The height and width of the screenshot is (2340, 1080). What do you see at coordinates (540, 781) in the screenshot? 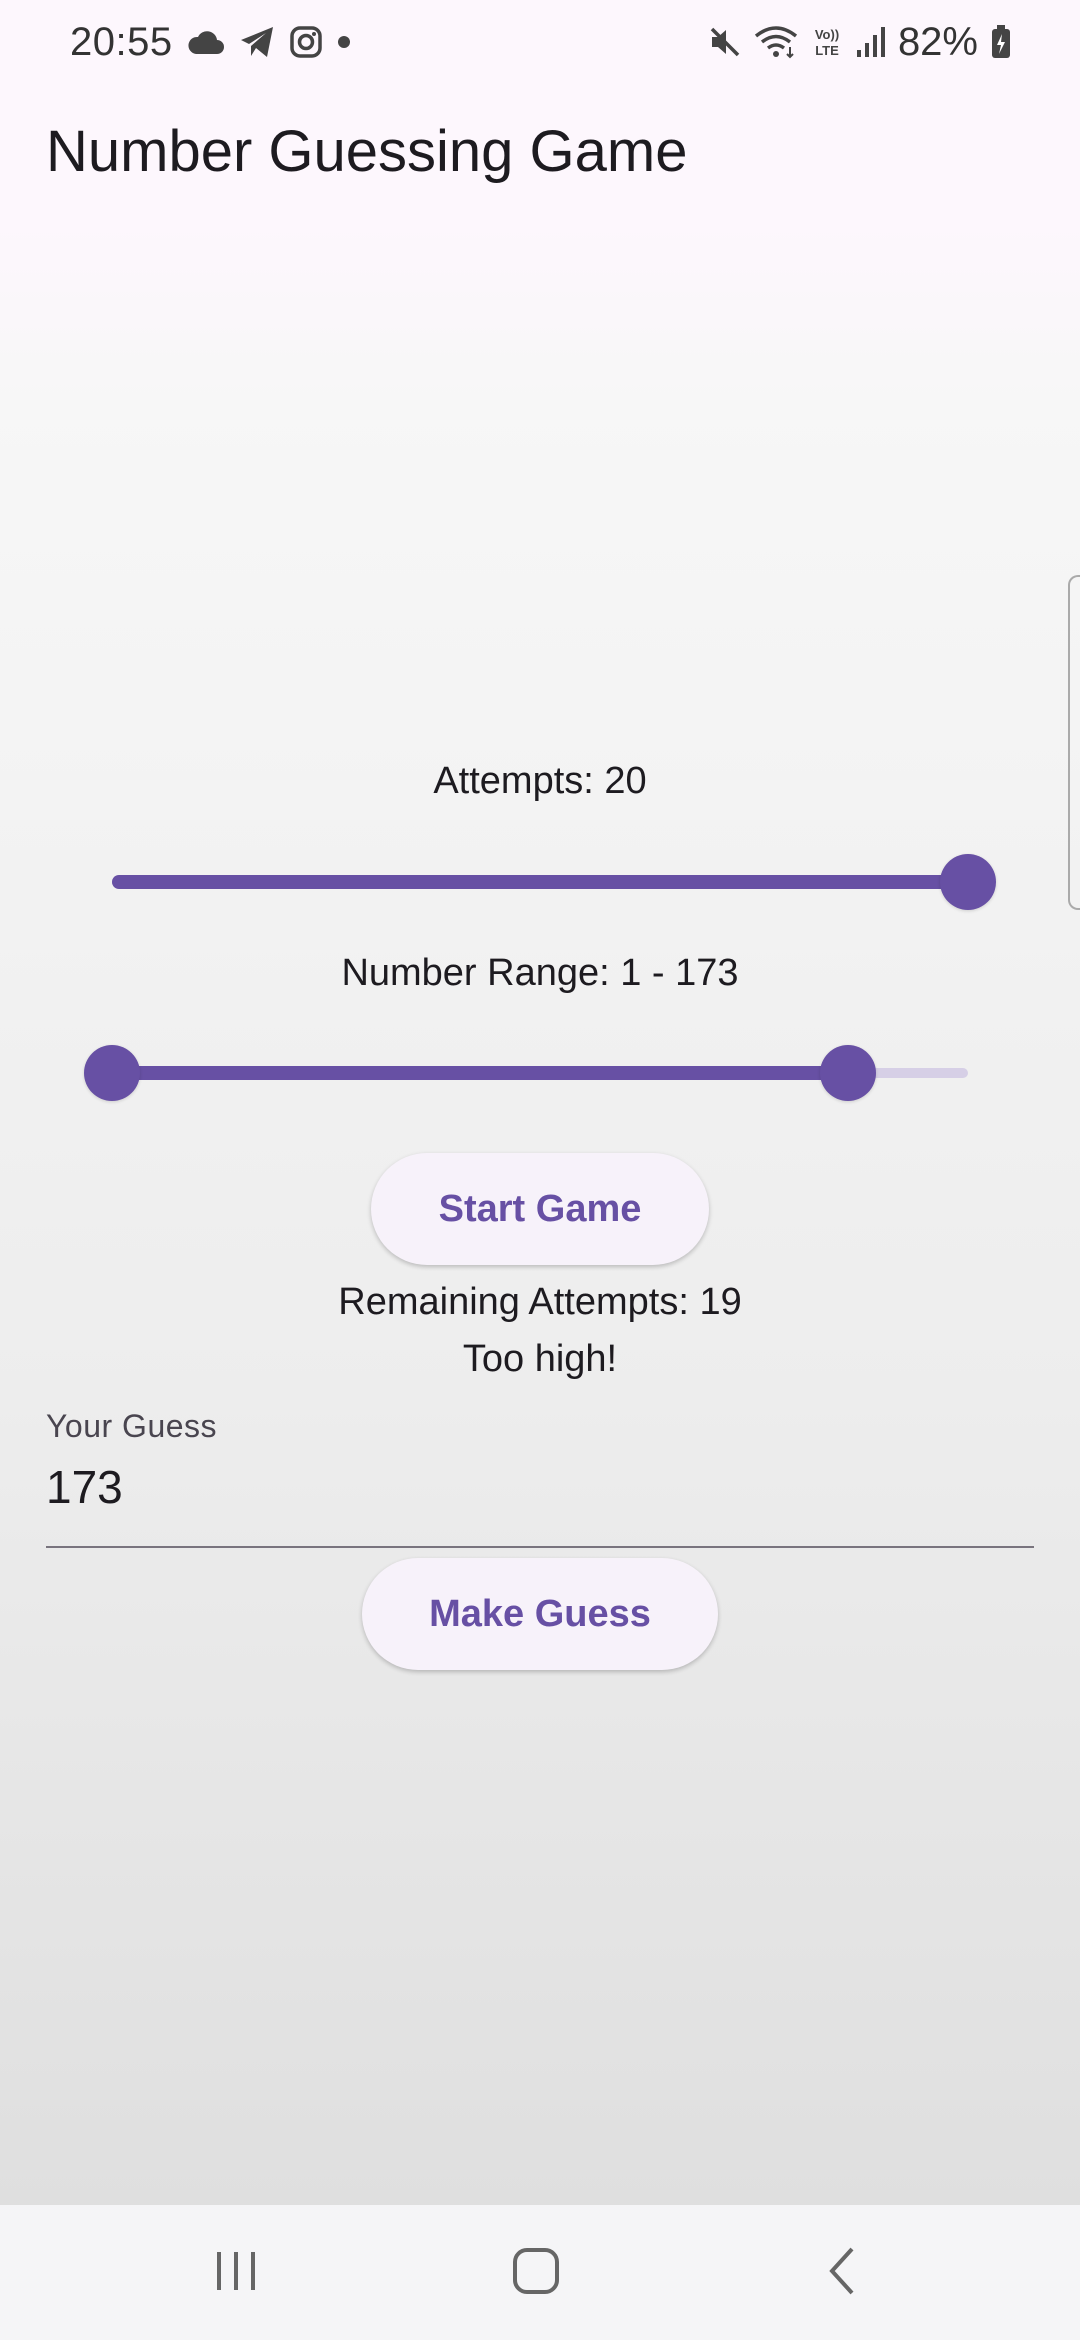
I see `attempts-label: Attempts: 20` at bounding box center [540, 781].